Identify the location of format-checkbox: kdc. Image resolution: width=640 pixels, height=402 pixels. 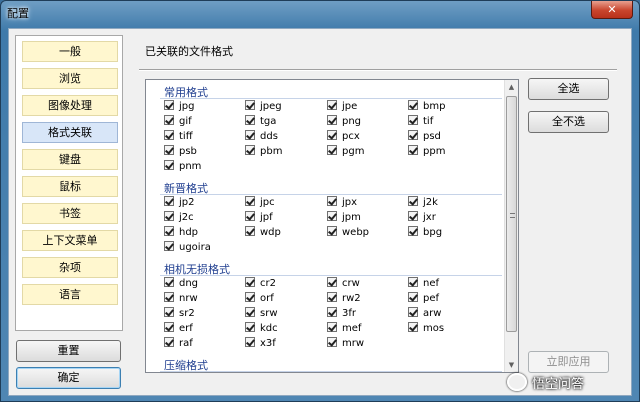
(261, 329).